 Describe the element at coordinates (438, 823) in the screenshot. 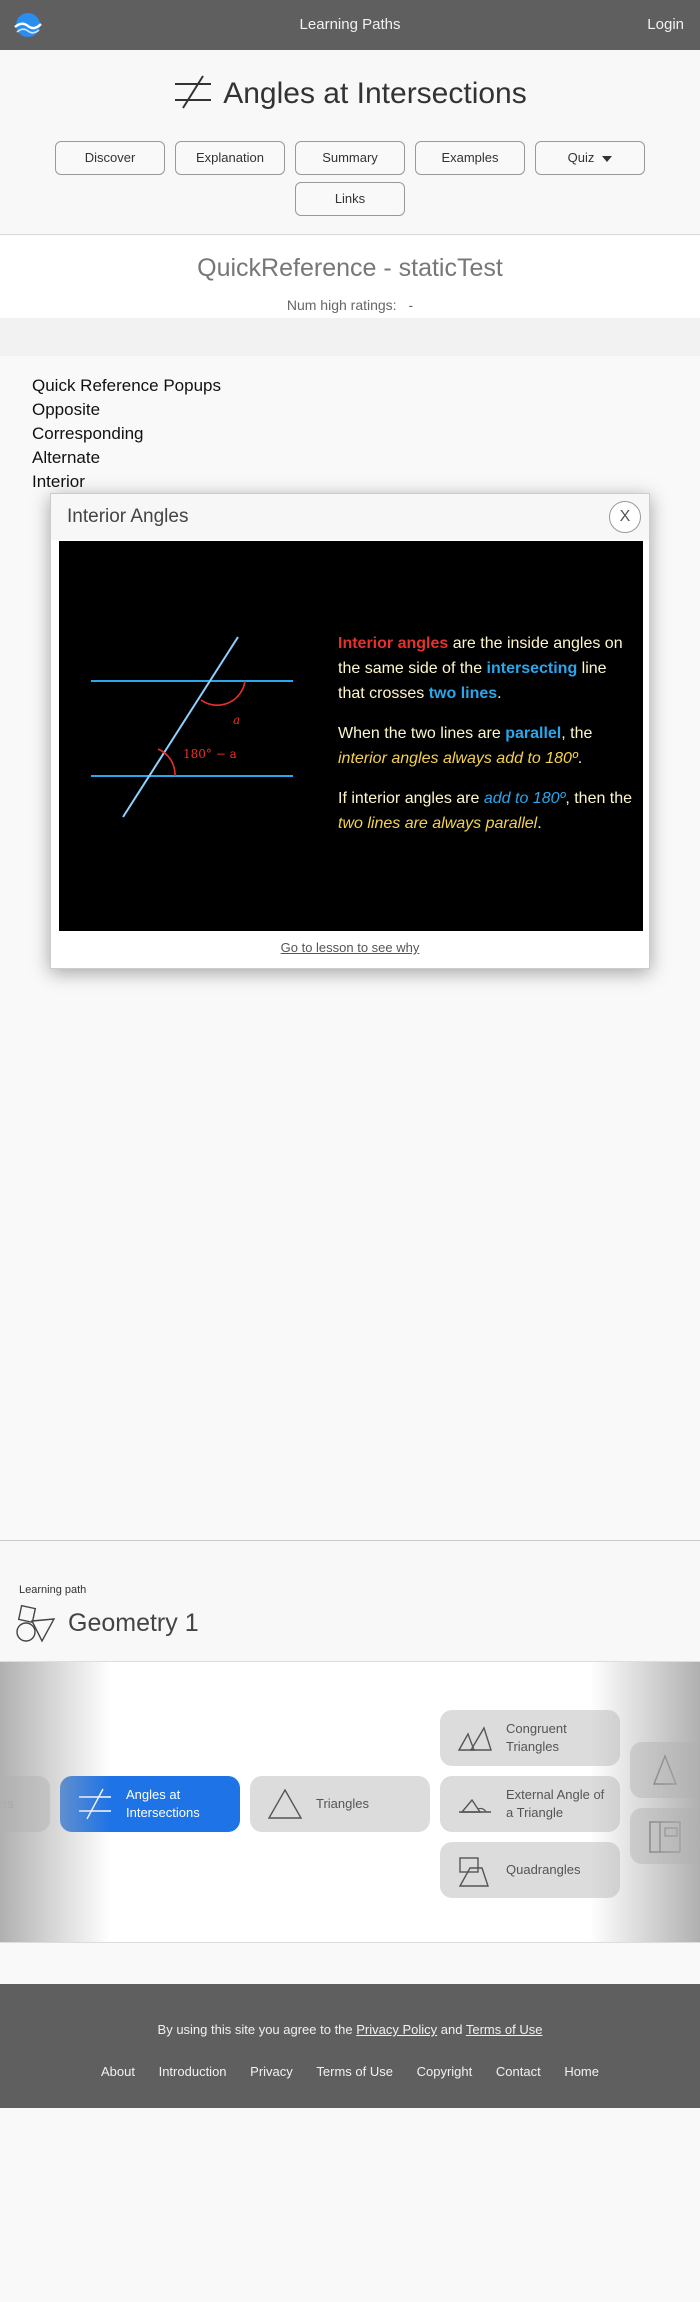

I see `emphasis-always-parallel: two lines are always parallel` at that location.